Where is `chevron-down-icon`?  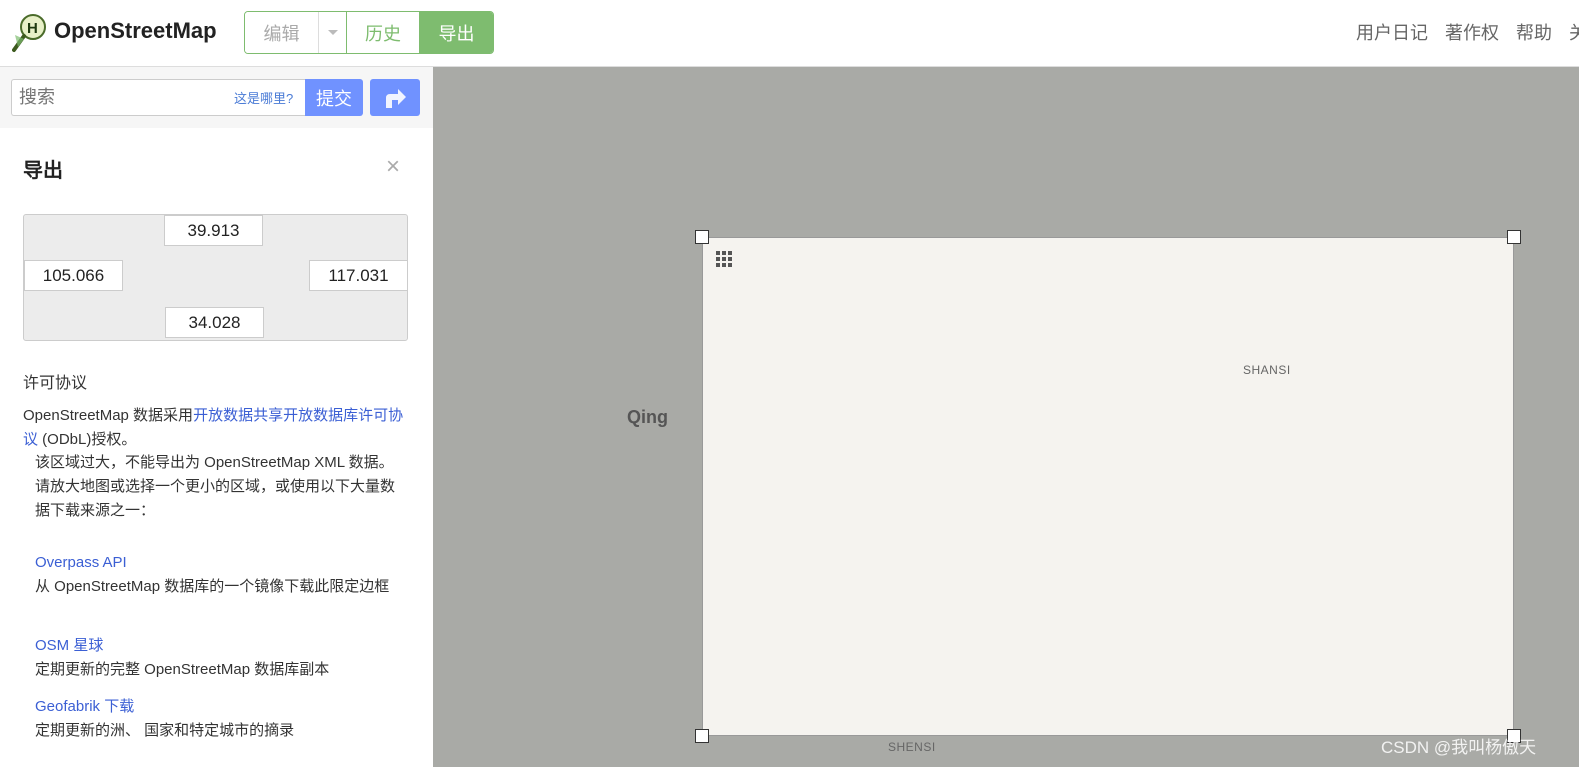
chevron-down-icon is located at coordinates (332, 32).